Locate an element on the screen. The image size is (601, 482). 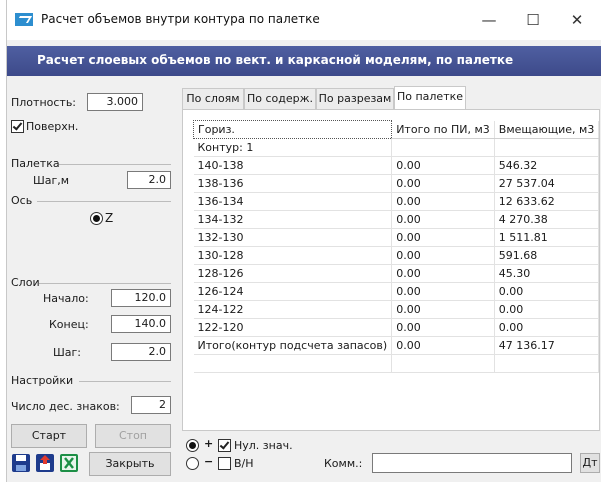
table-cell: 1 511.81 is located at coordinates (547, 237).